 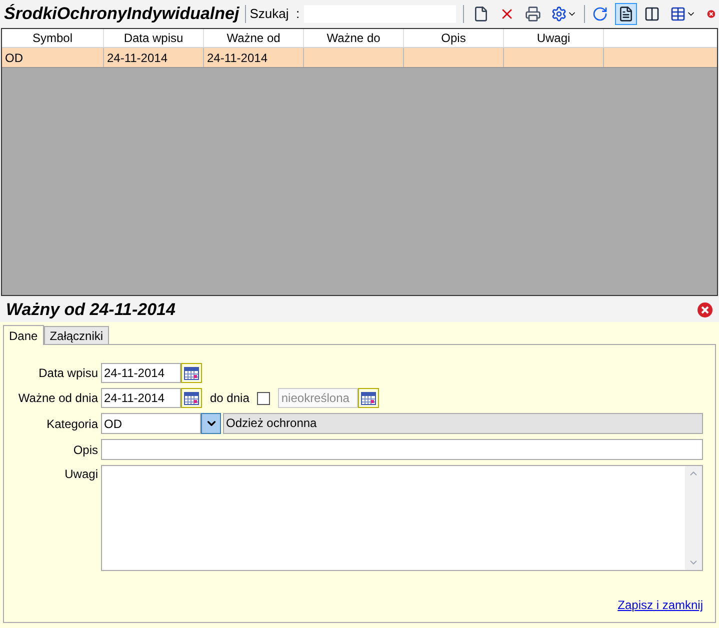 What do you see at coordinates (463, 423) in the screenshot?
I see `category-name-field: Odzież ochronna` at bounding box center [463, 423].